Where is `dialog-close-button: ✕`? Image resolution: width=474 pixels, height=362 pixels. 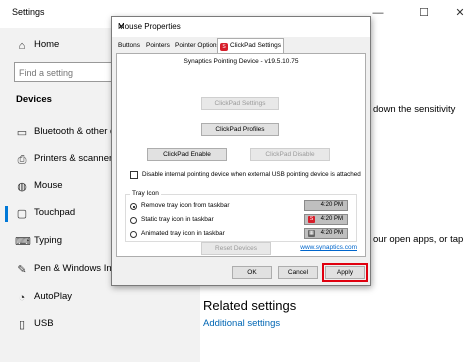 dialog-close-button: ✕ is located at coordinates (242, 26).